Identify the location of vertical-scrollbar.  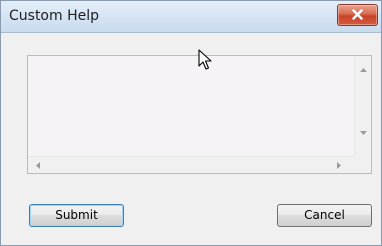
(362, 106).